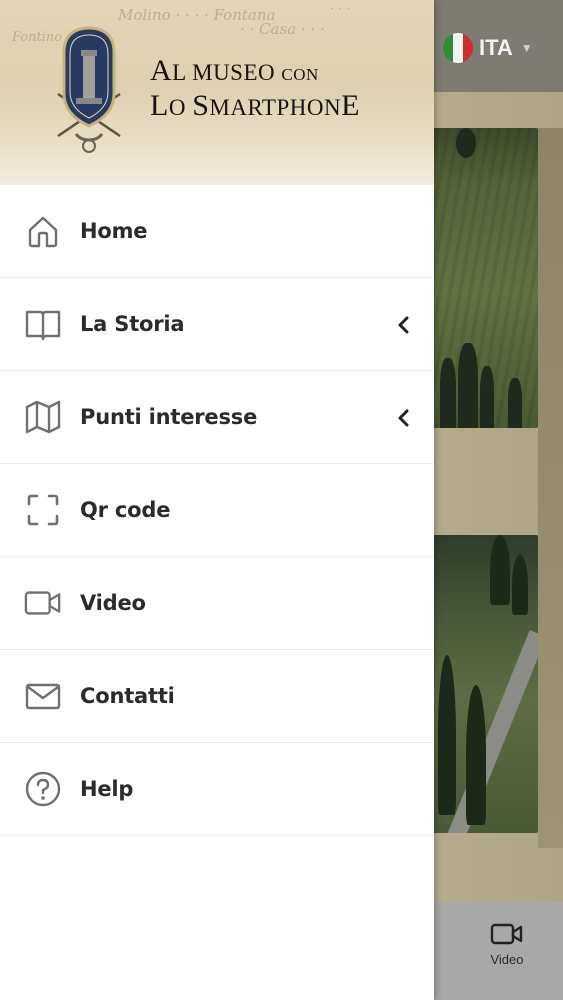 This screenshot has width=563, height=1000. Describe the element at coordinates (107, 789) in the screenshot. I see `menu-label-help: Help` at that location.